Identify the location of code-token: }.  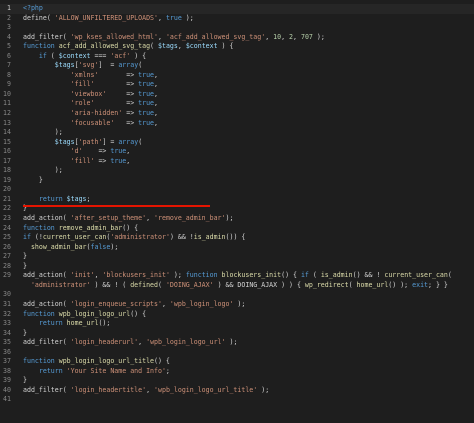
(25, 332).